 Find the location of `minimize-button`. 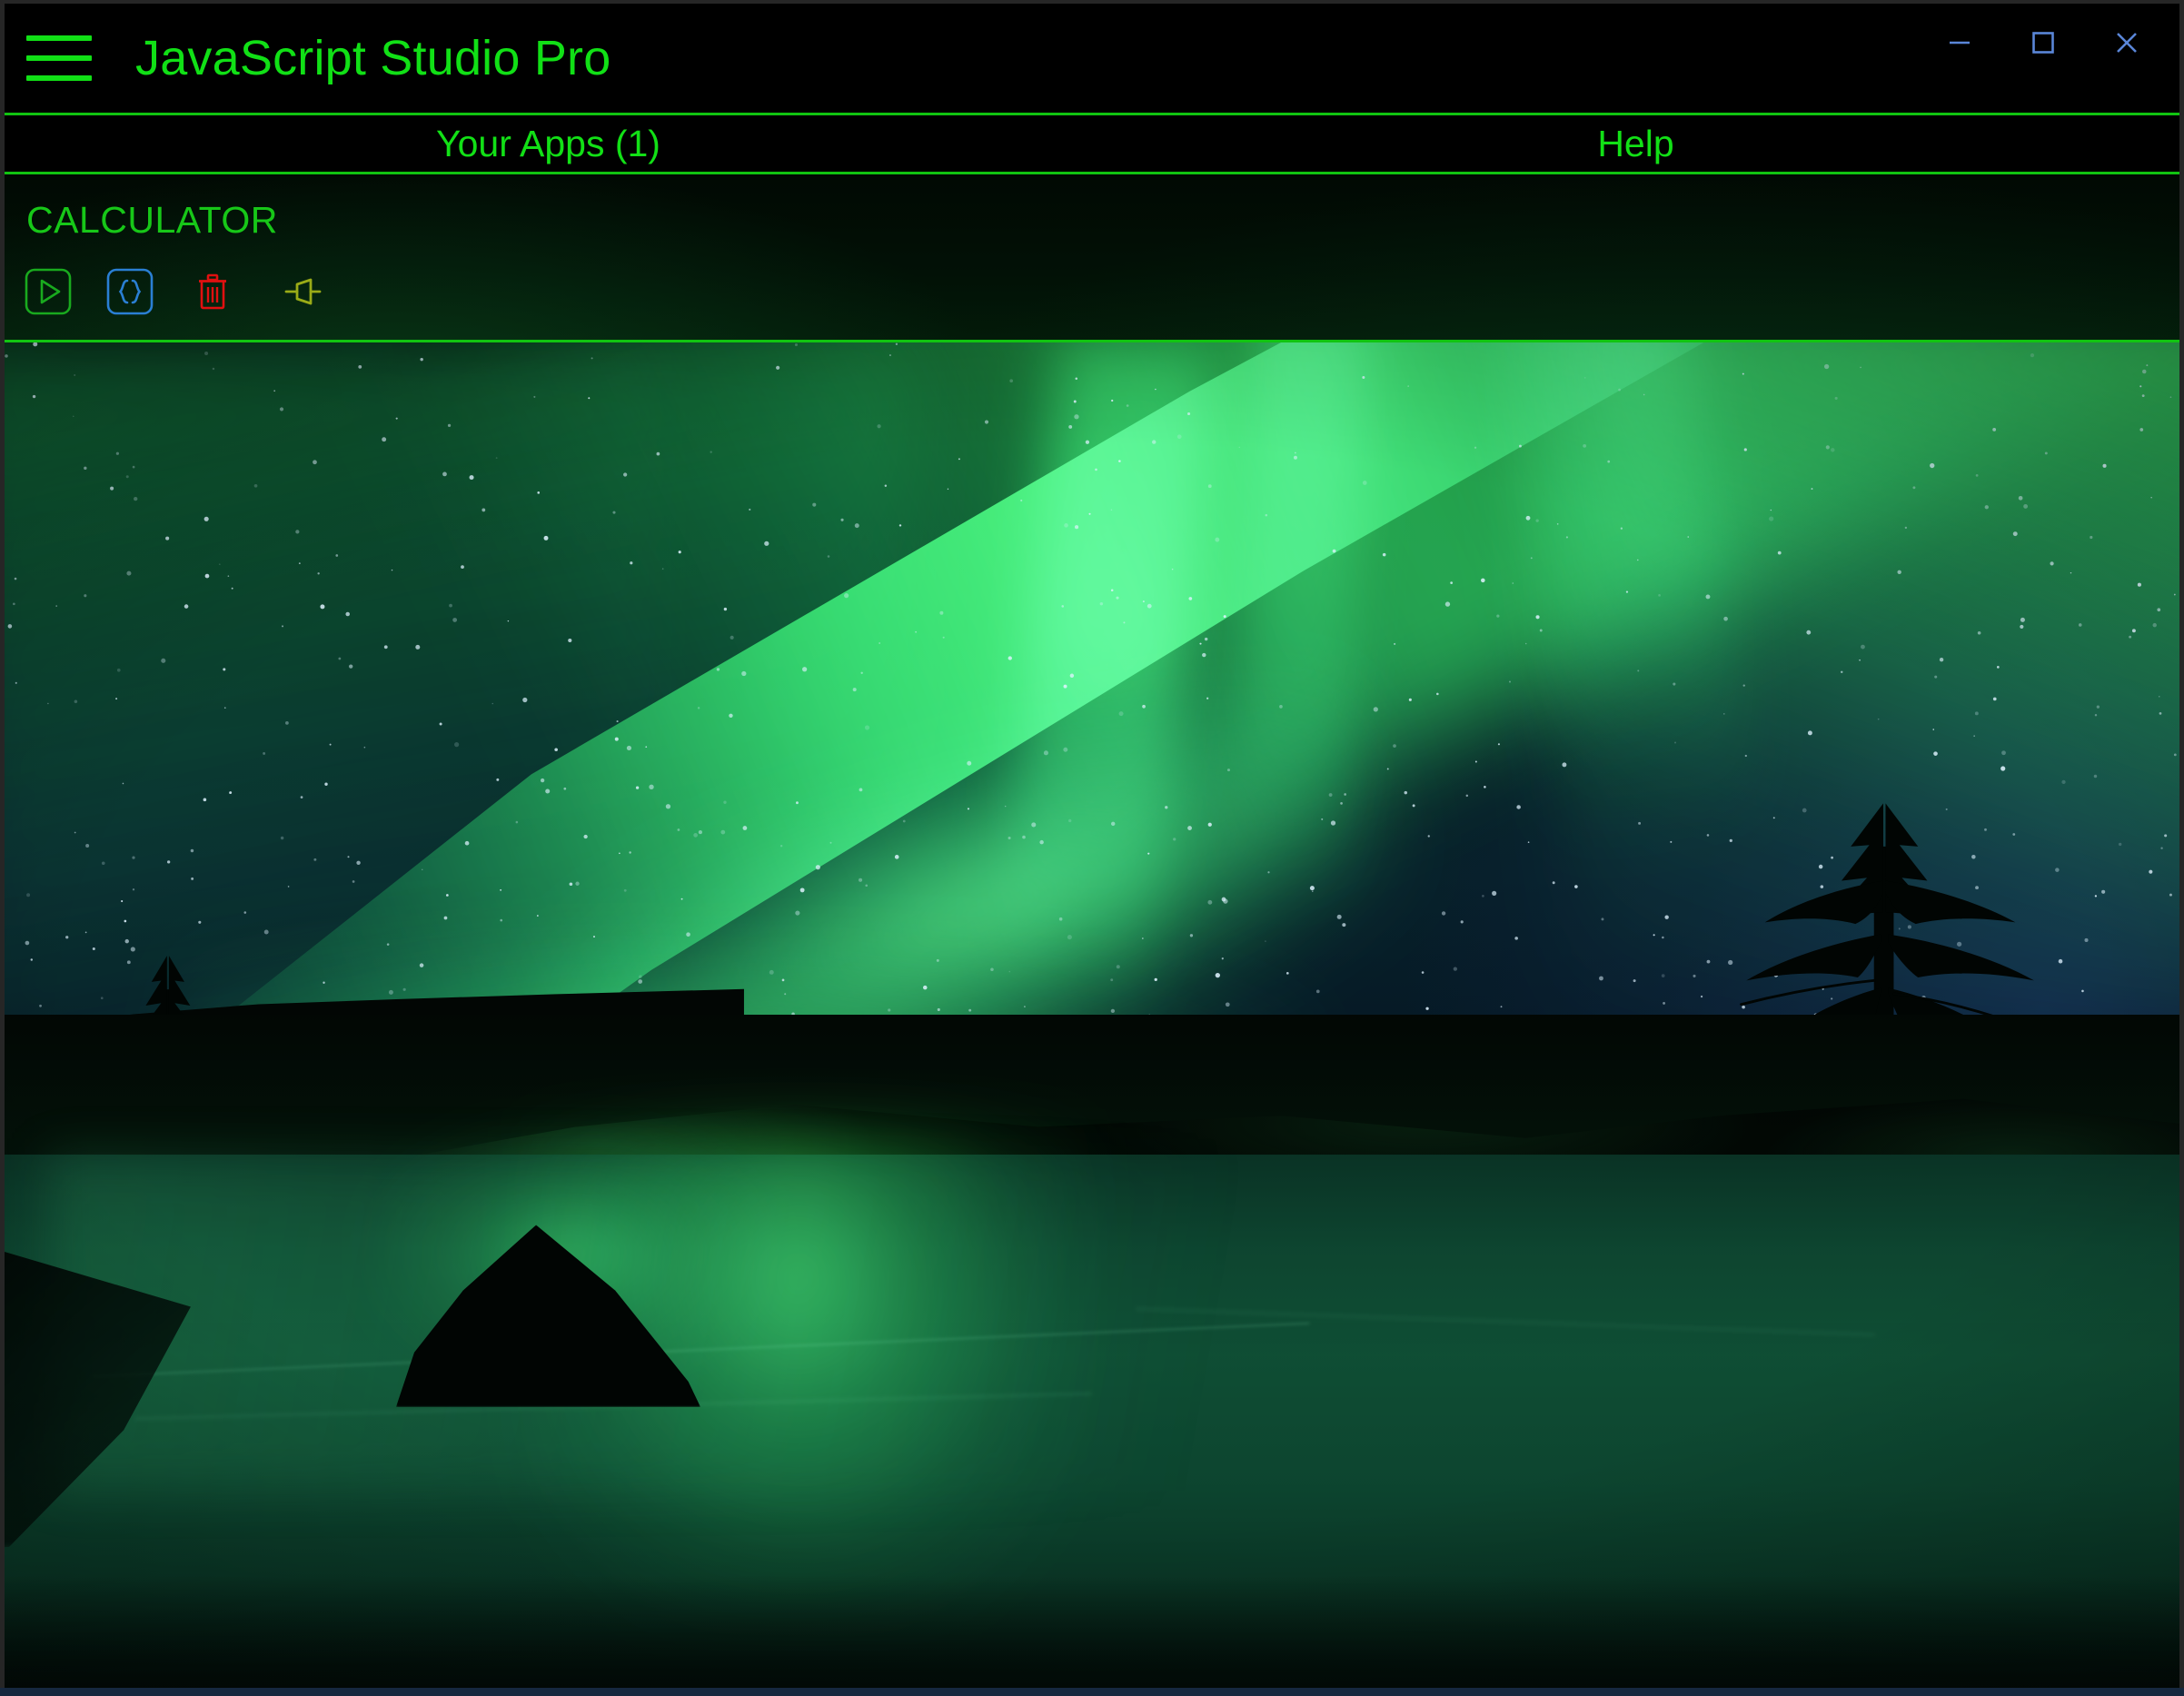

minimize-button is located at coordinates (1960, 42).